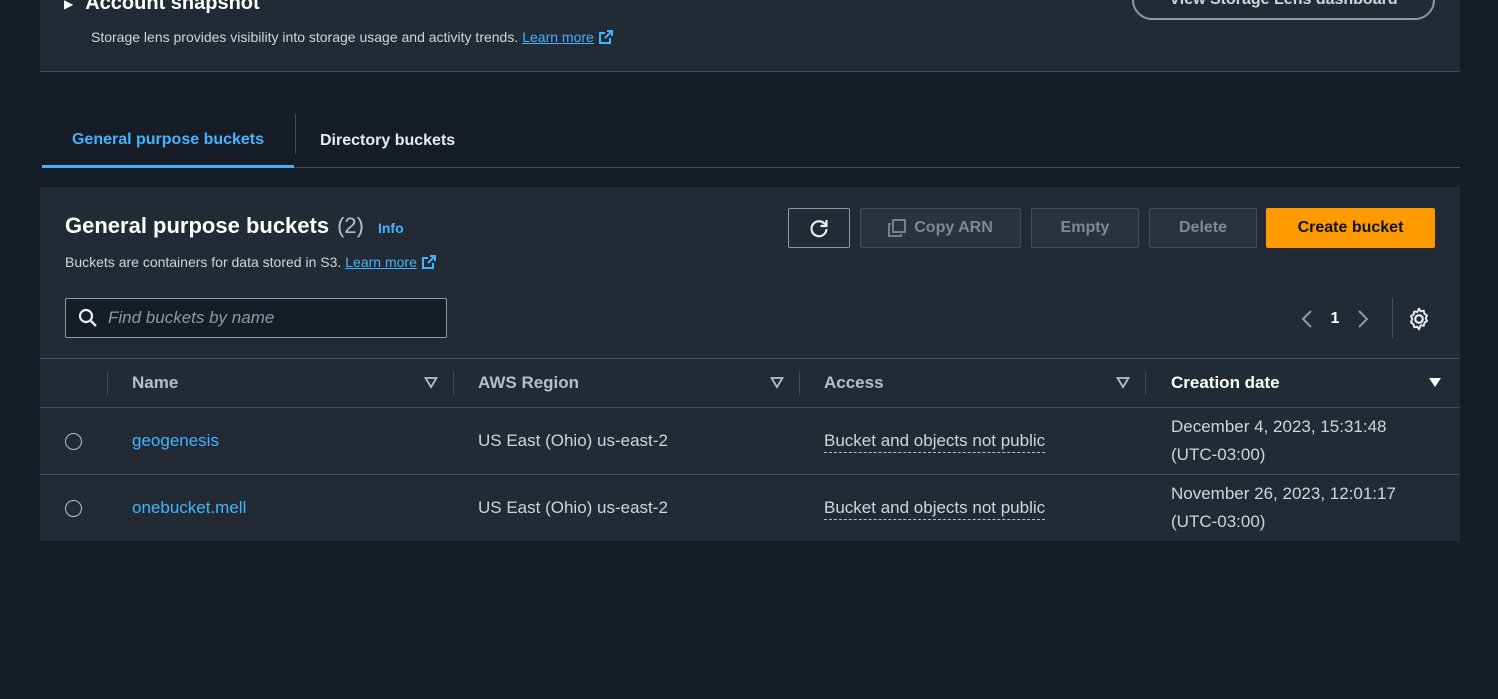 This screenshot has width=1498, height=699. I want to click on gear-icon, so click(1419, 319).